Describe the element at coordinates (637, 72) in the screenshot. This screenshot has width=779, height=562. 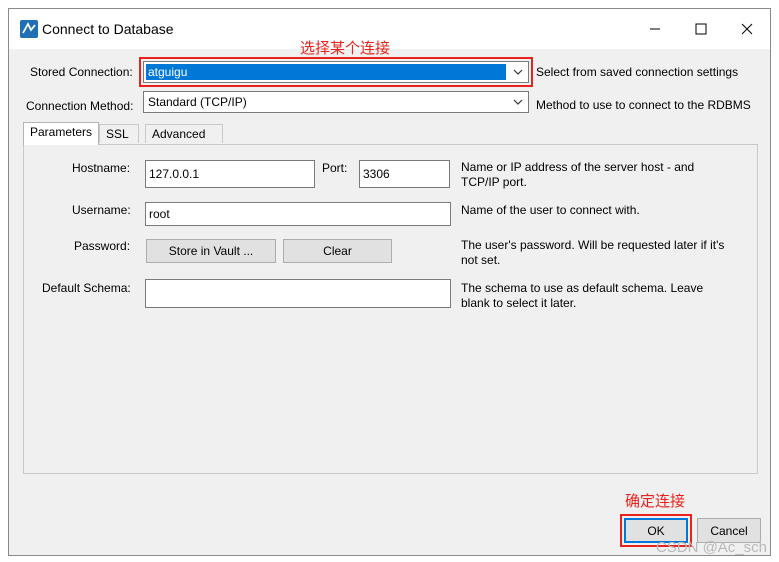
I see `stored-connection-desc: Select from saved connection settings` at that location.